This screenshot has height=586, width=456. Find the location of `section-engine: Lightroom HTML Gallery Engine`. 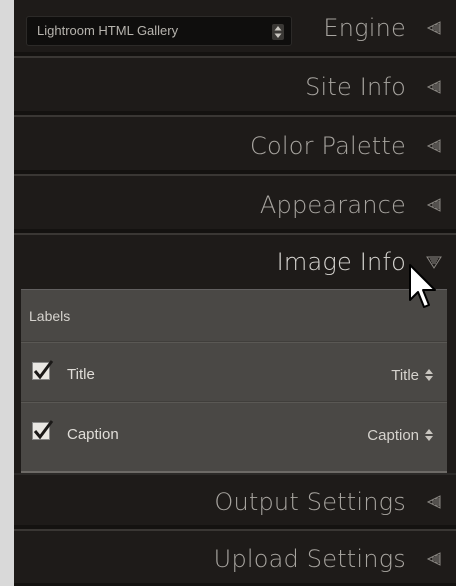

section-engine: Lightroom HTML Gallery Engine is located at coordinates (235, 29).